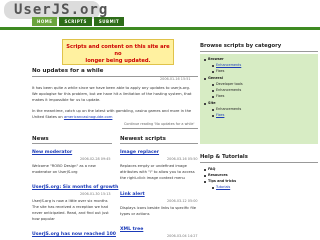 The height and width of the screenshot is (240, 320). I want to click on help-divider, so click(259, 162).